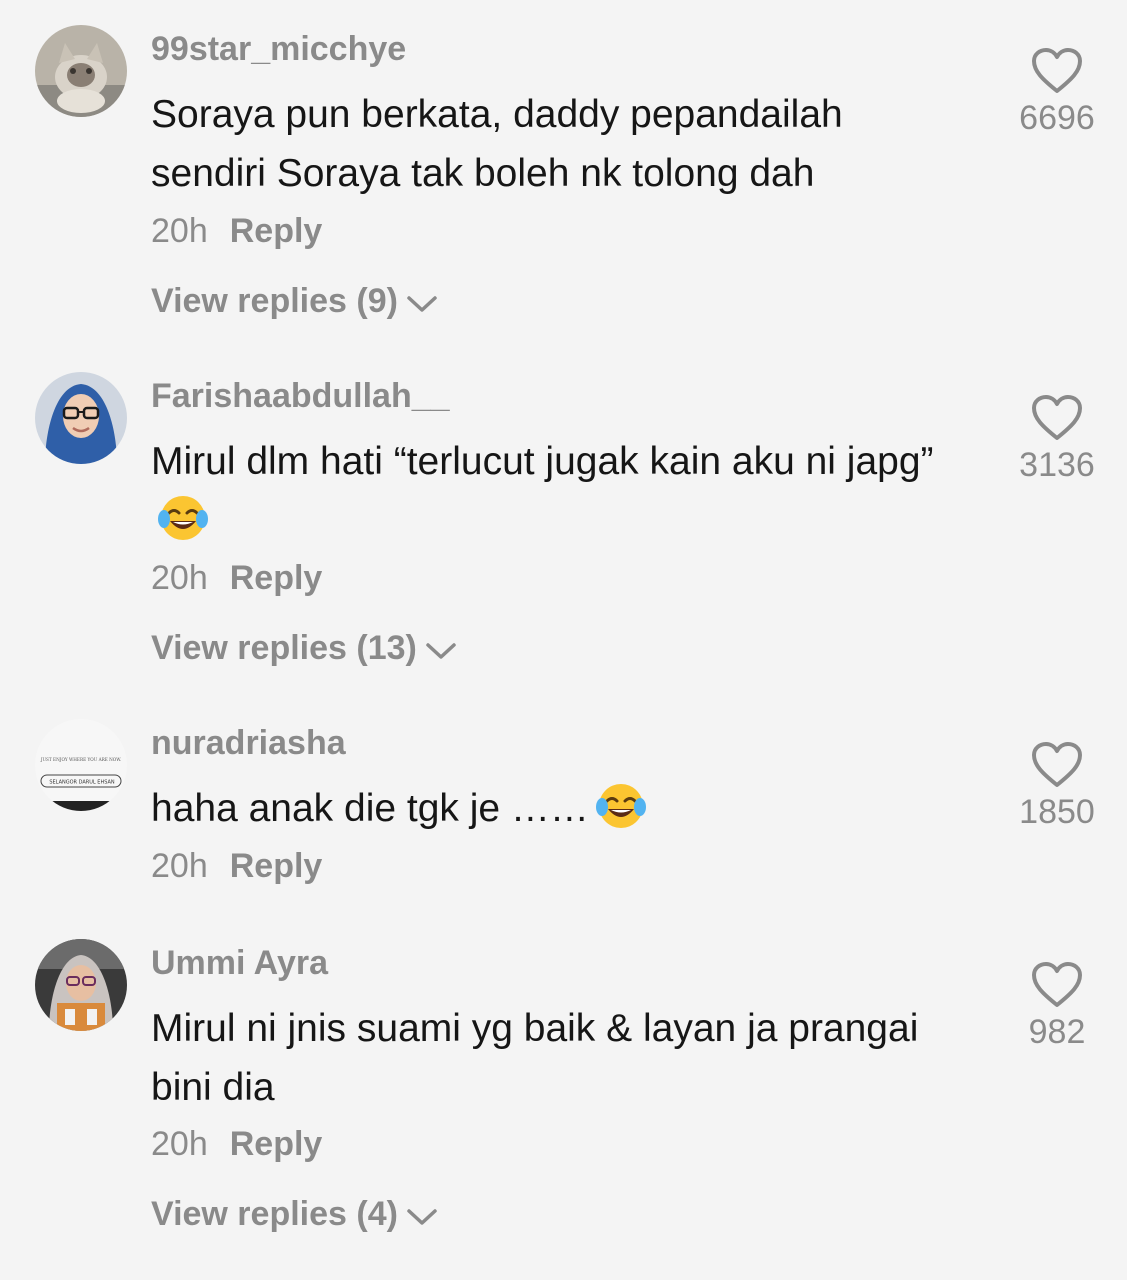  I want to click on like-count: 1850, so click(1057, 812).